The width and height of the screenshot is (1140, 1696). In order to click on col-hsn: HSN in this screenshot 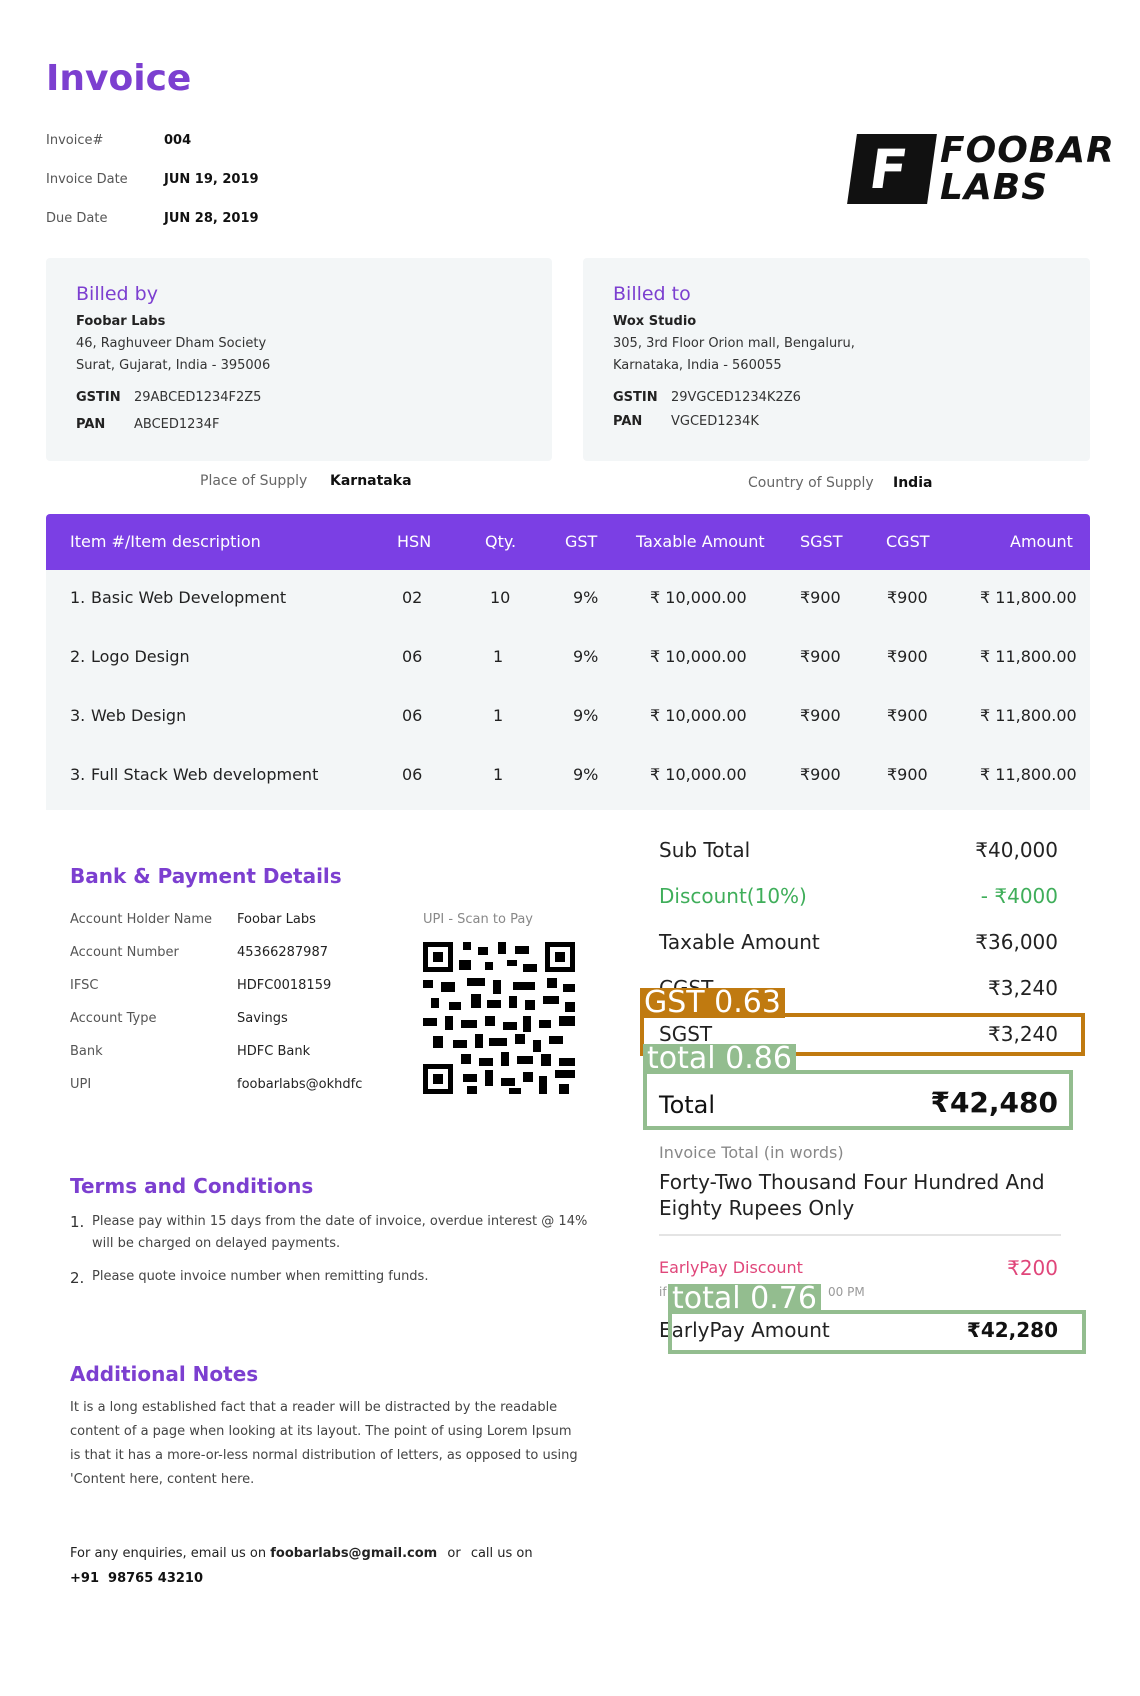, I will do `click(414, 541)`.